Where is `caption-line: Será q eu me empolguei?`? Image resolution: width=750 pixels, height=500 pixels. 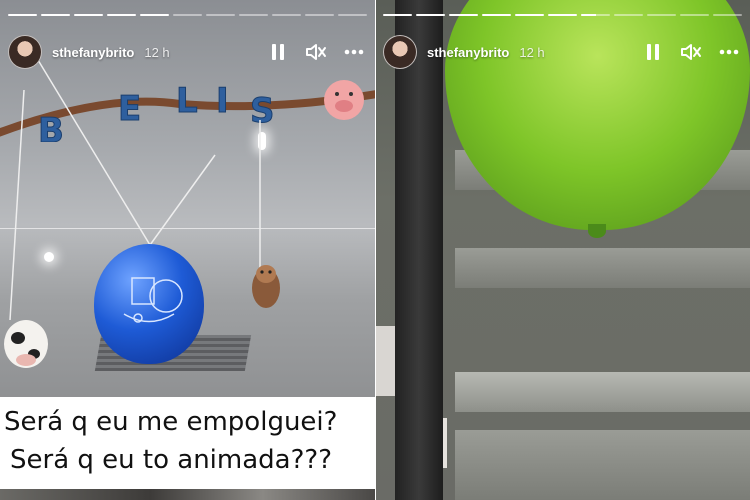 caption-line: Será q eu me empolguei? is located at coordinates (171, 422).